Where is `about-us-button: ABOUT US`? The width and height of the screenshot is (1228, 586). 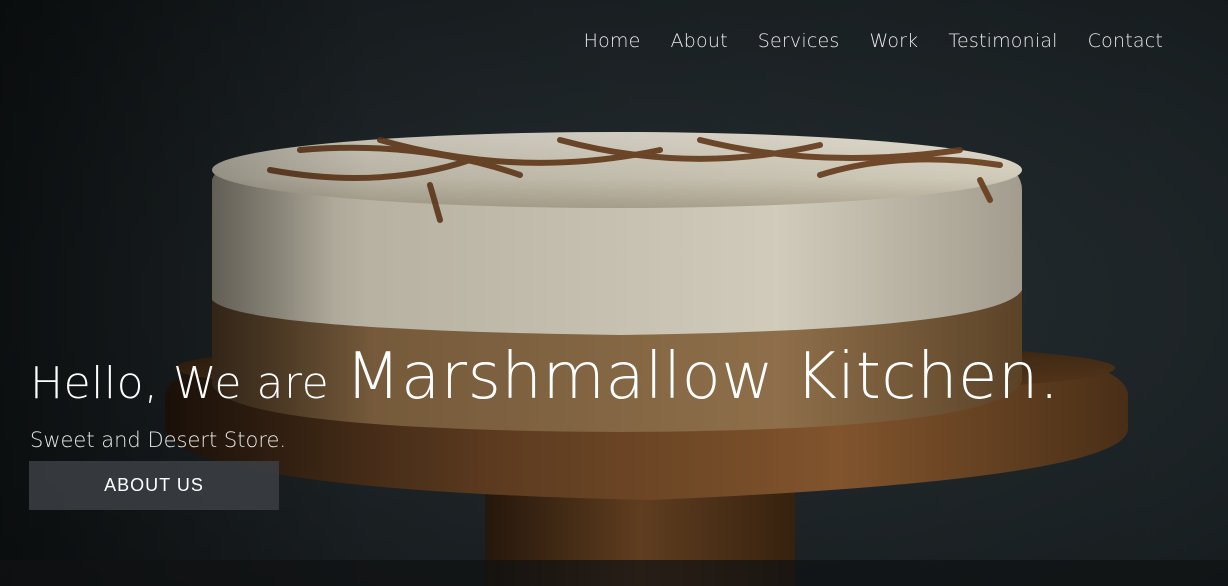
about-us-button: ABOUT US is located at coordinates (154, 485).